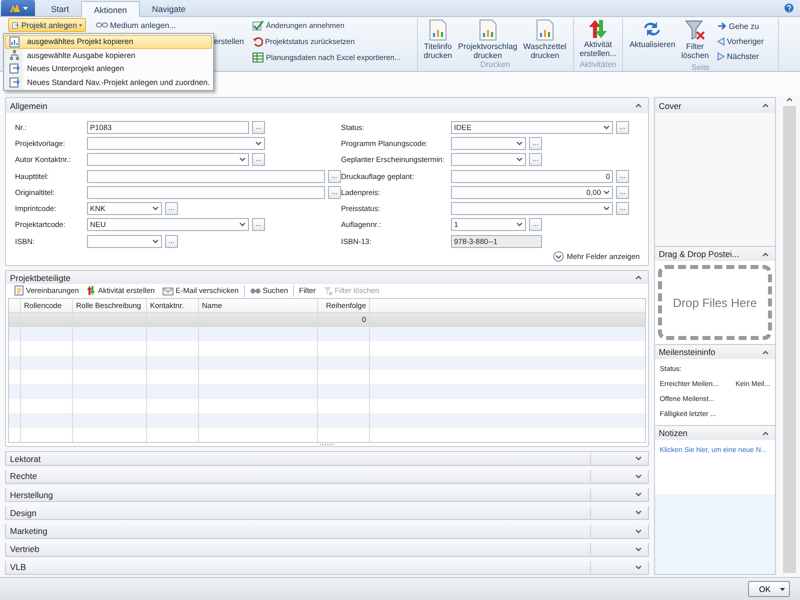  What do you see at coordinates (740, 41) in the screenshot?
I see `ribbon-button: Vorheriger` at bounding box center [740, 41].